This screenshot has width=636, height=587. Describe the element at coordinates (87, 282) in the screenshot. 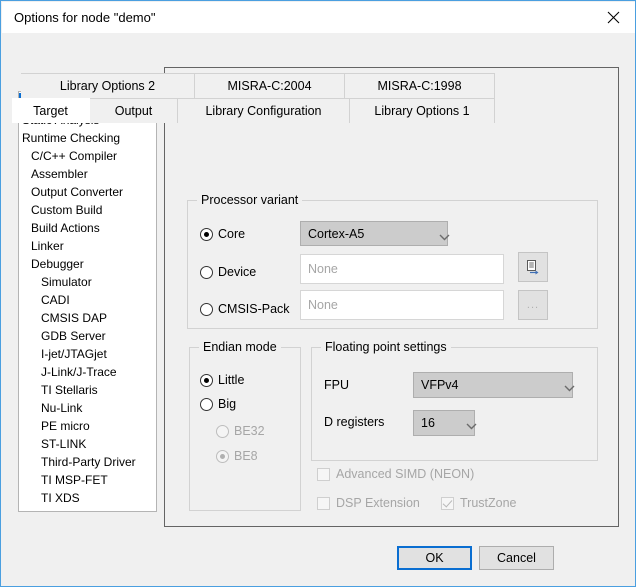

I see `category-item: Simulator` at that location.